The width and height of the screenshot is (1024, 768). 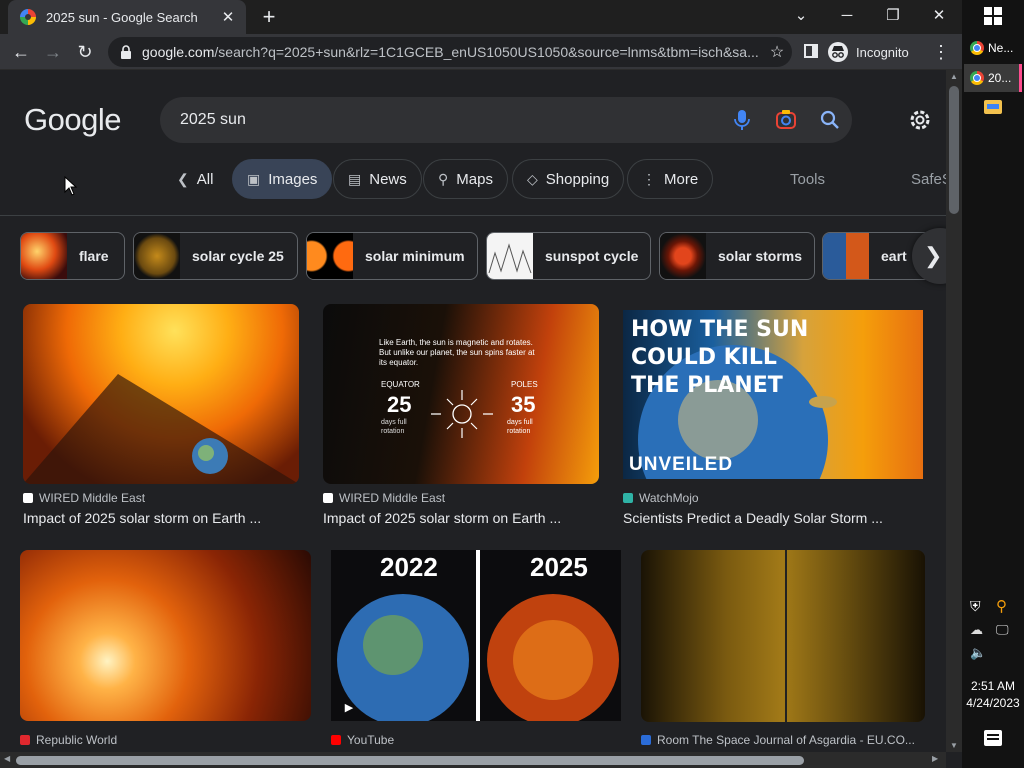 I want to click on result-source: Republic World, so click(x=68, y=740).